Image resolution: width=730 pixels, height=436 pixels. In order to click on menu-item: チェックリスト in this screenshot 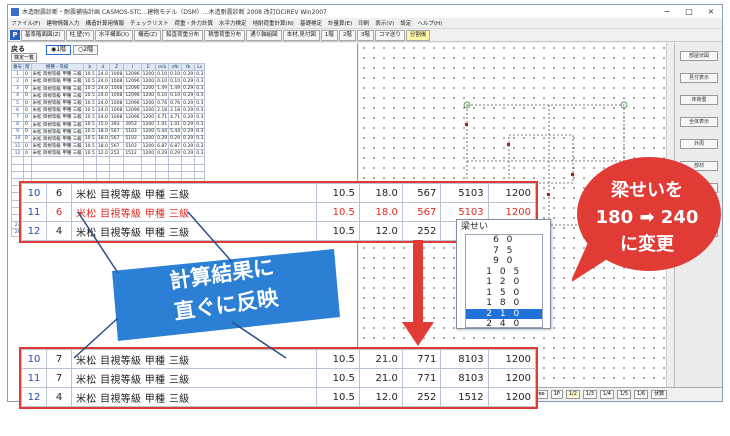, I will do `click(149, 23)`.